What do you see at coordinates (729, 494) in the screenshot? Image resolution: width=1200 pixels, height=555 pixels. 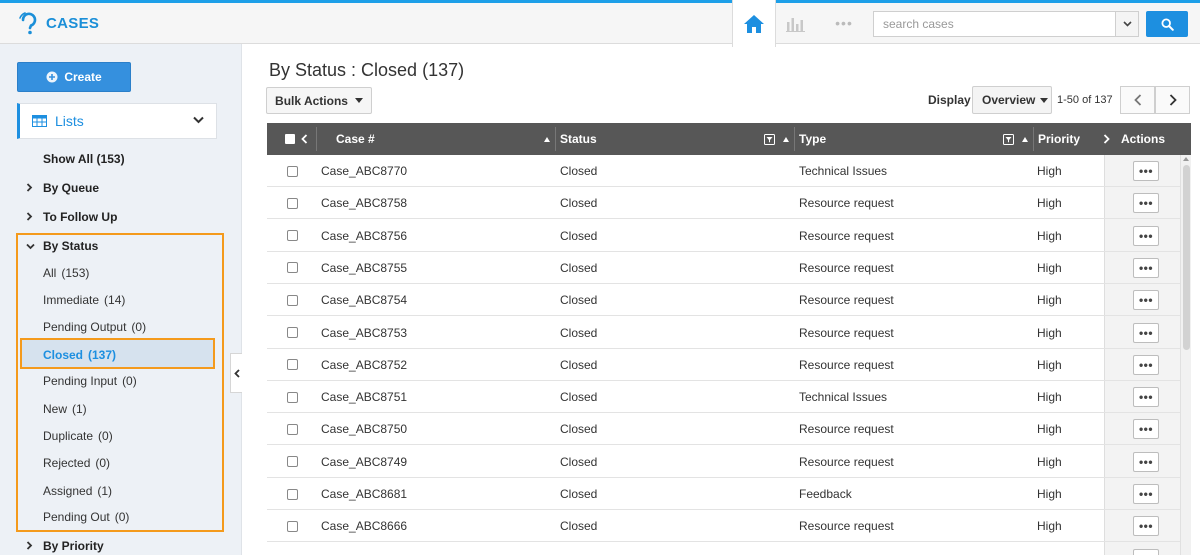 I see `table-row: Case_ABC8681 Closed Feedback High •••` at bounding box center [729, 494].